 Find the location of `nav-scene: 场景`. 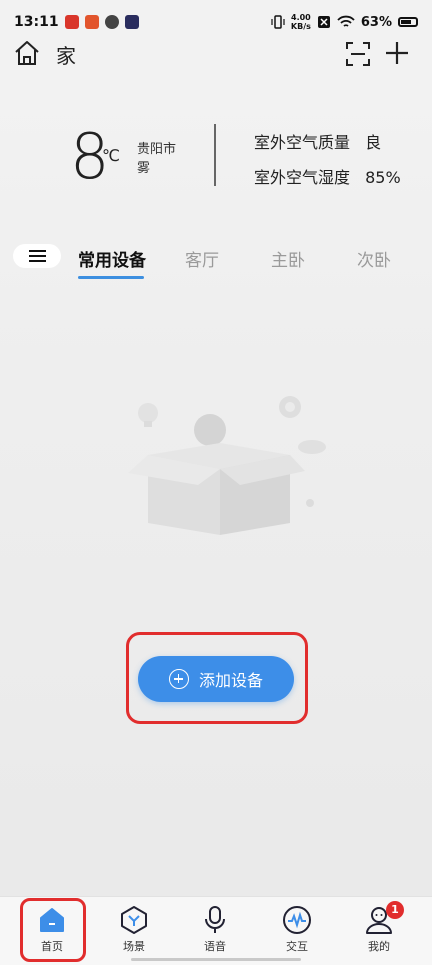

nav-scene: 场景 is located at coordinates (134, 931).